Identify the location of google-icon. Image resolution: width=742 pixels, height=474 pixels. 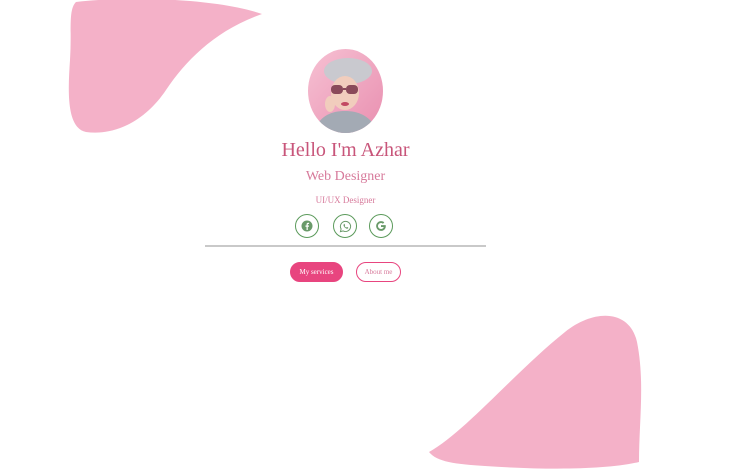
(381, 226).